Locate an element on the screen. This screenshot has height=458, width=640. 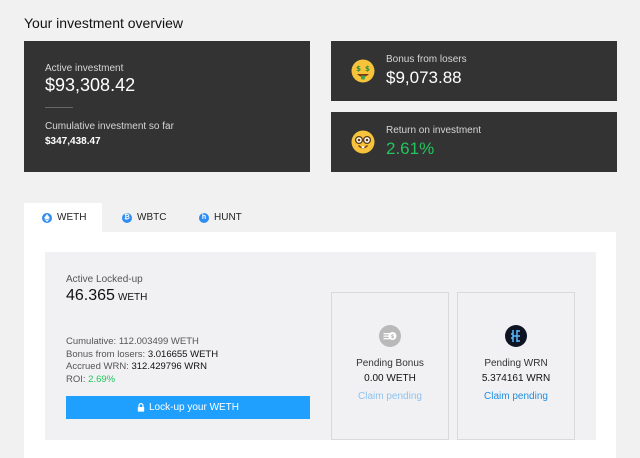
divider is located at coordinates (59, 107).